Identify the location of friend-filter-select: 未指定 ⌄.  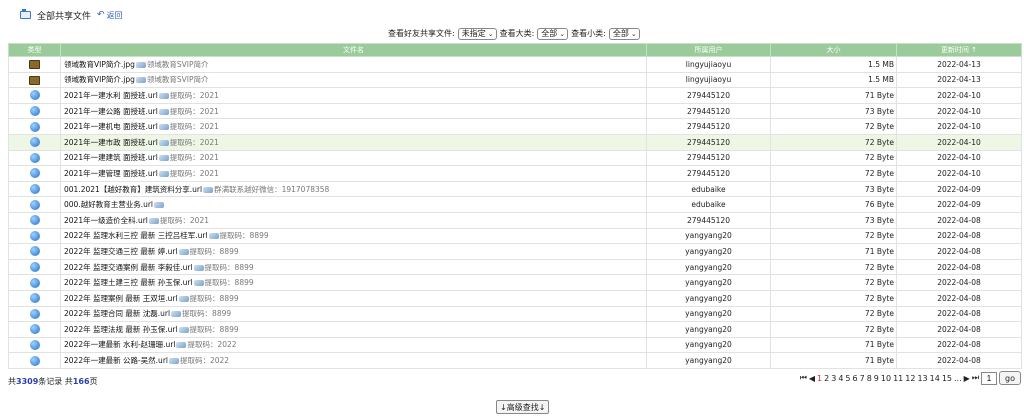
(477, 33).